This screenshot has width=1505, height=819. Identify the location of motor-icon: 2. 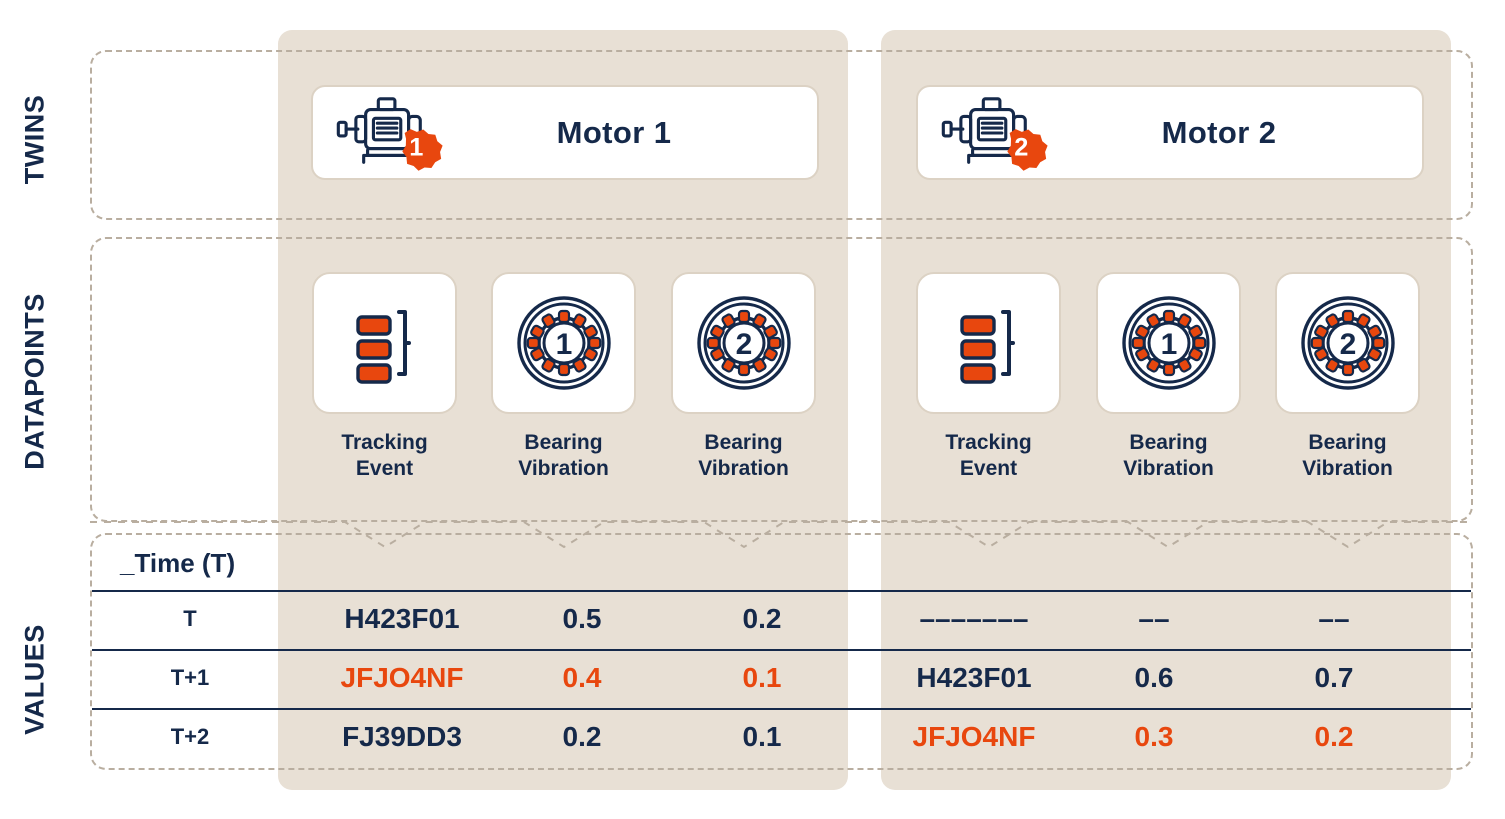
(994, 133).